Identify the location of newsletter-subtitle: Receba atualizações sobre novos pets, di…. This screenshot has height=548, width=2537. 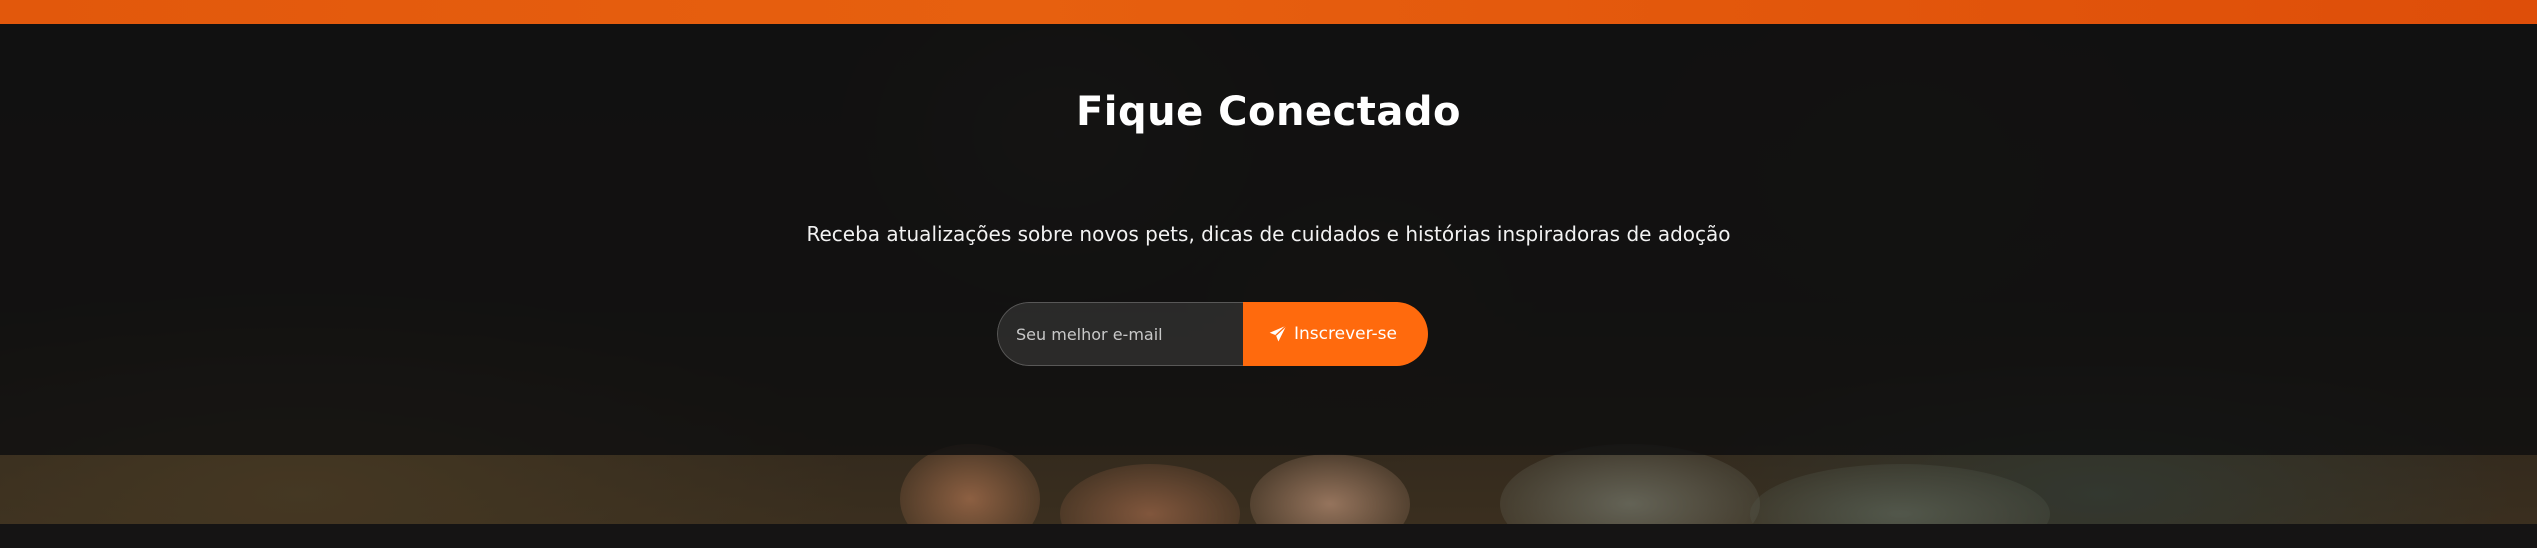
(1268, 234).